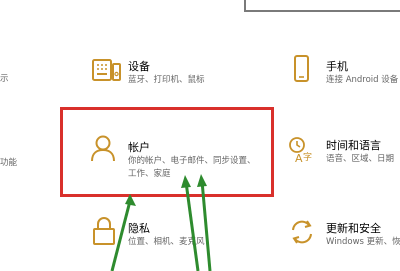 This screenshot has width=400, height=271. Describe the element at coordinates (161, 222) in the screenshot. I see `annotation-arrows` at that location.